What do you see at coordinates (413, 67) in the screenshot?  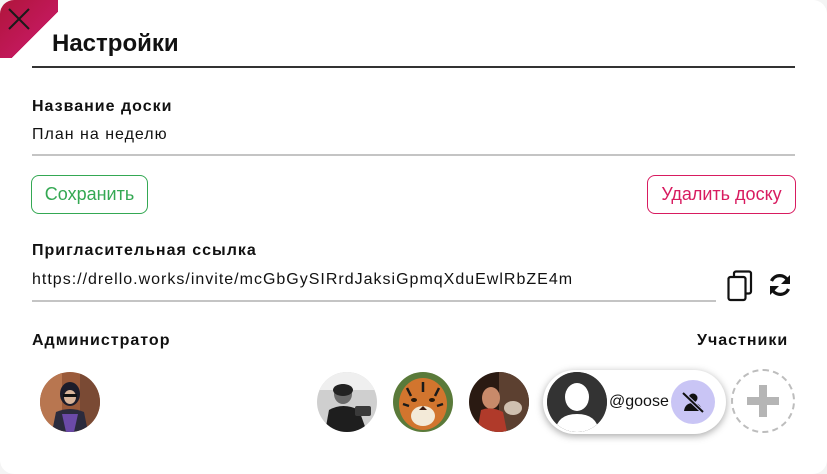 I see `title-divider` at bounding box center [413, 67].